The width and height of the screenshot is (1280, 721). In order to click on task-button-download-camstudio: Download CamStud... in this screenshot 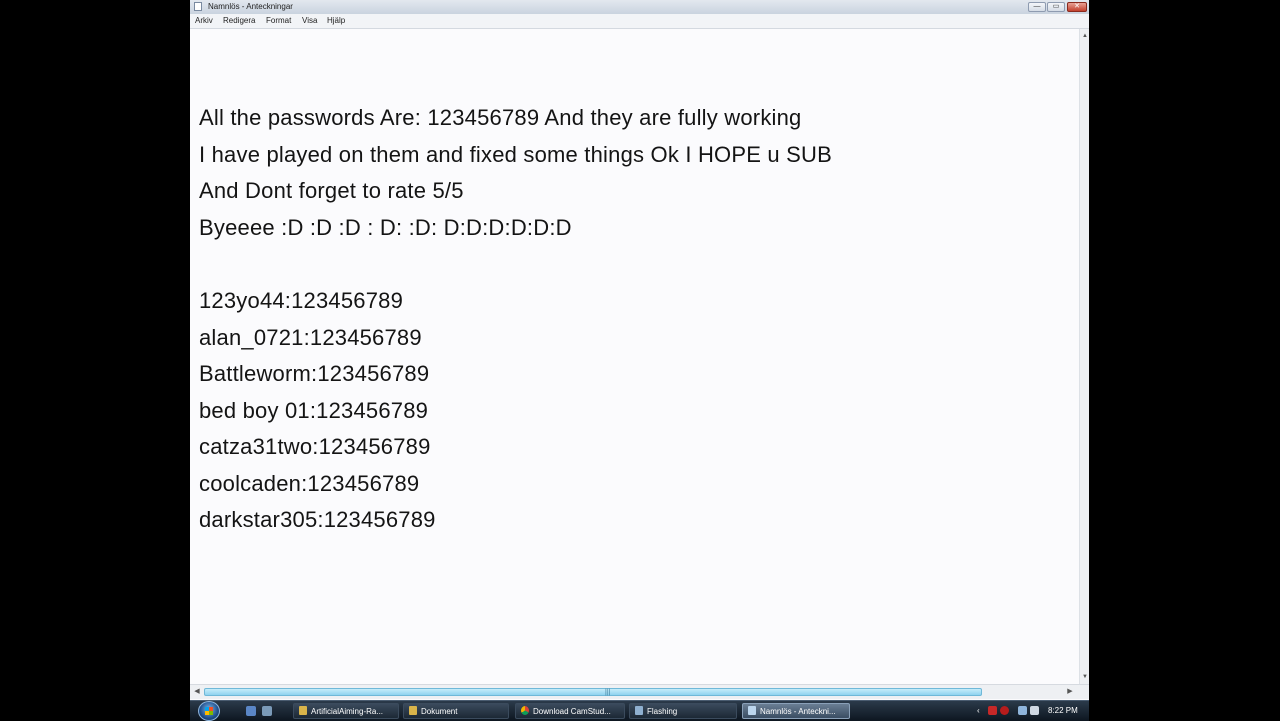, I will do `click(570, 711)`.